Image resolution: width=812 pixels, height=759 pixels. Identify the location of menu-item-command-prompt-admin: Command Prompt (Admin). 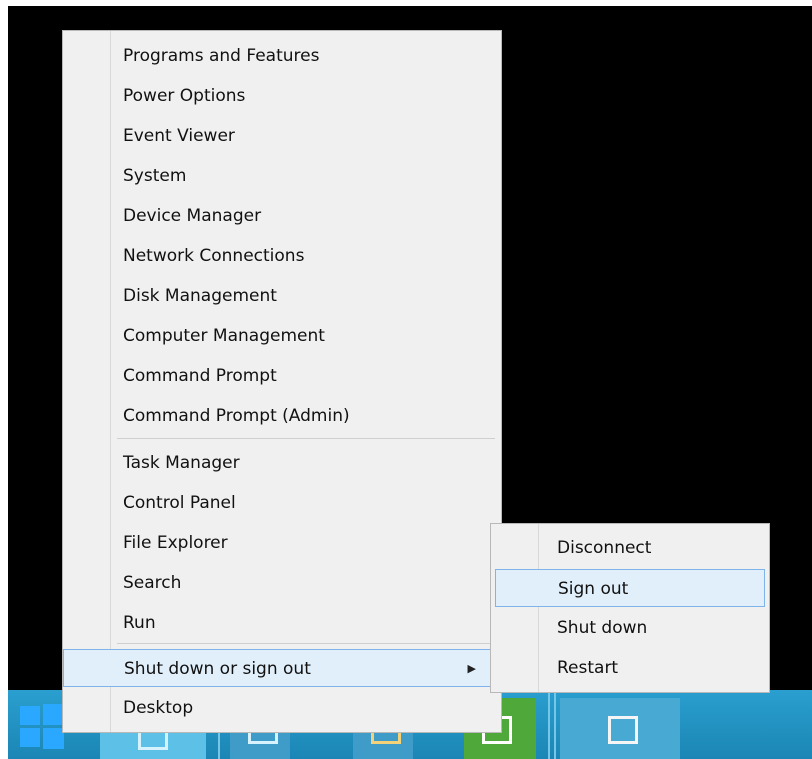
(282, 416).